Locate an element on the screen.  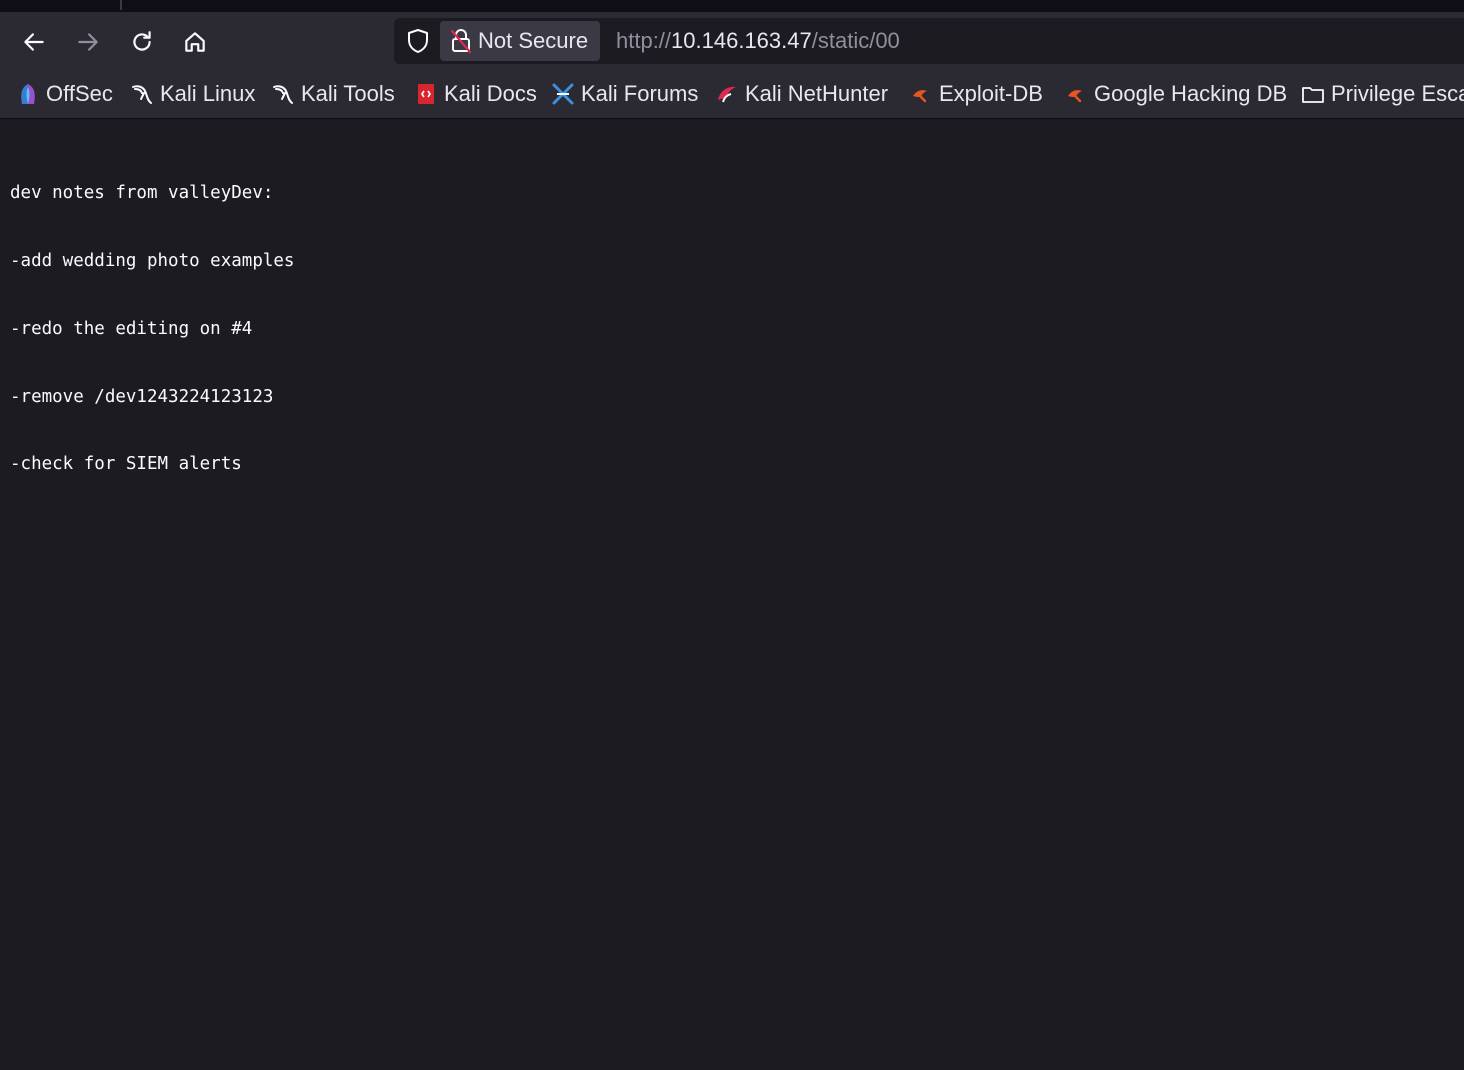
bookmark-label: Kali NetHunter is located at coordinates (817, 93).